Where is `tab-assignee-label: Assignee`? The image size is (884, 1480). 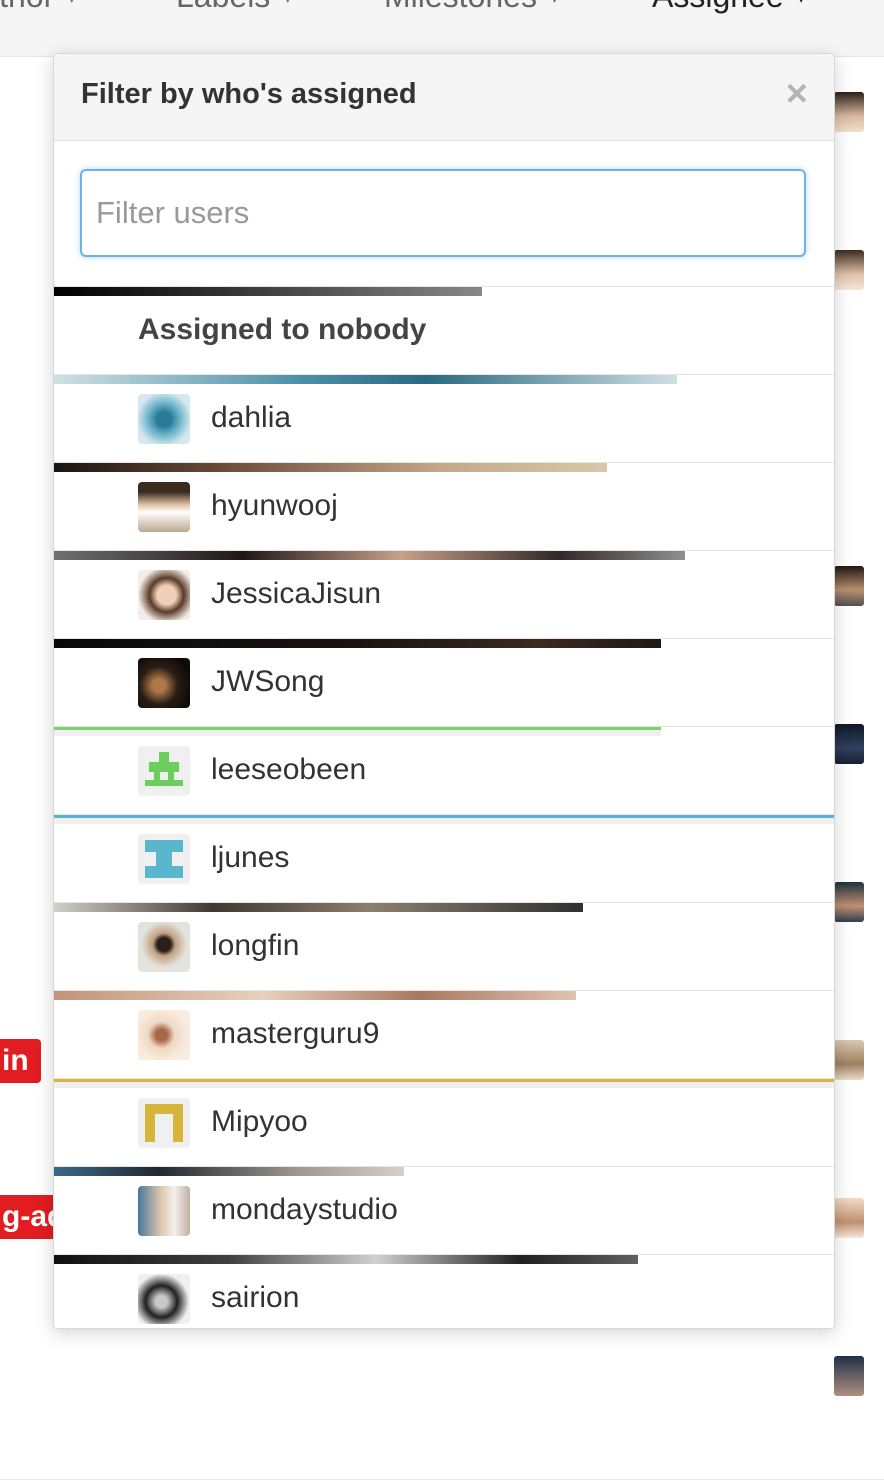
tab-assignee-label: Assignee is located at coordinates (718, 7).